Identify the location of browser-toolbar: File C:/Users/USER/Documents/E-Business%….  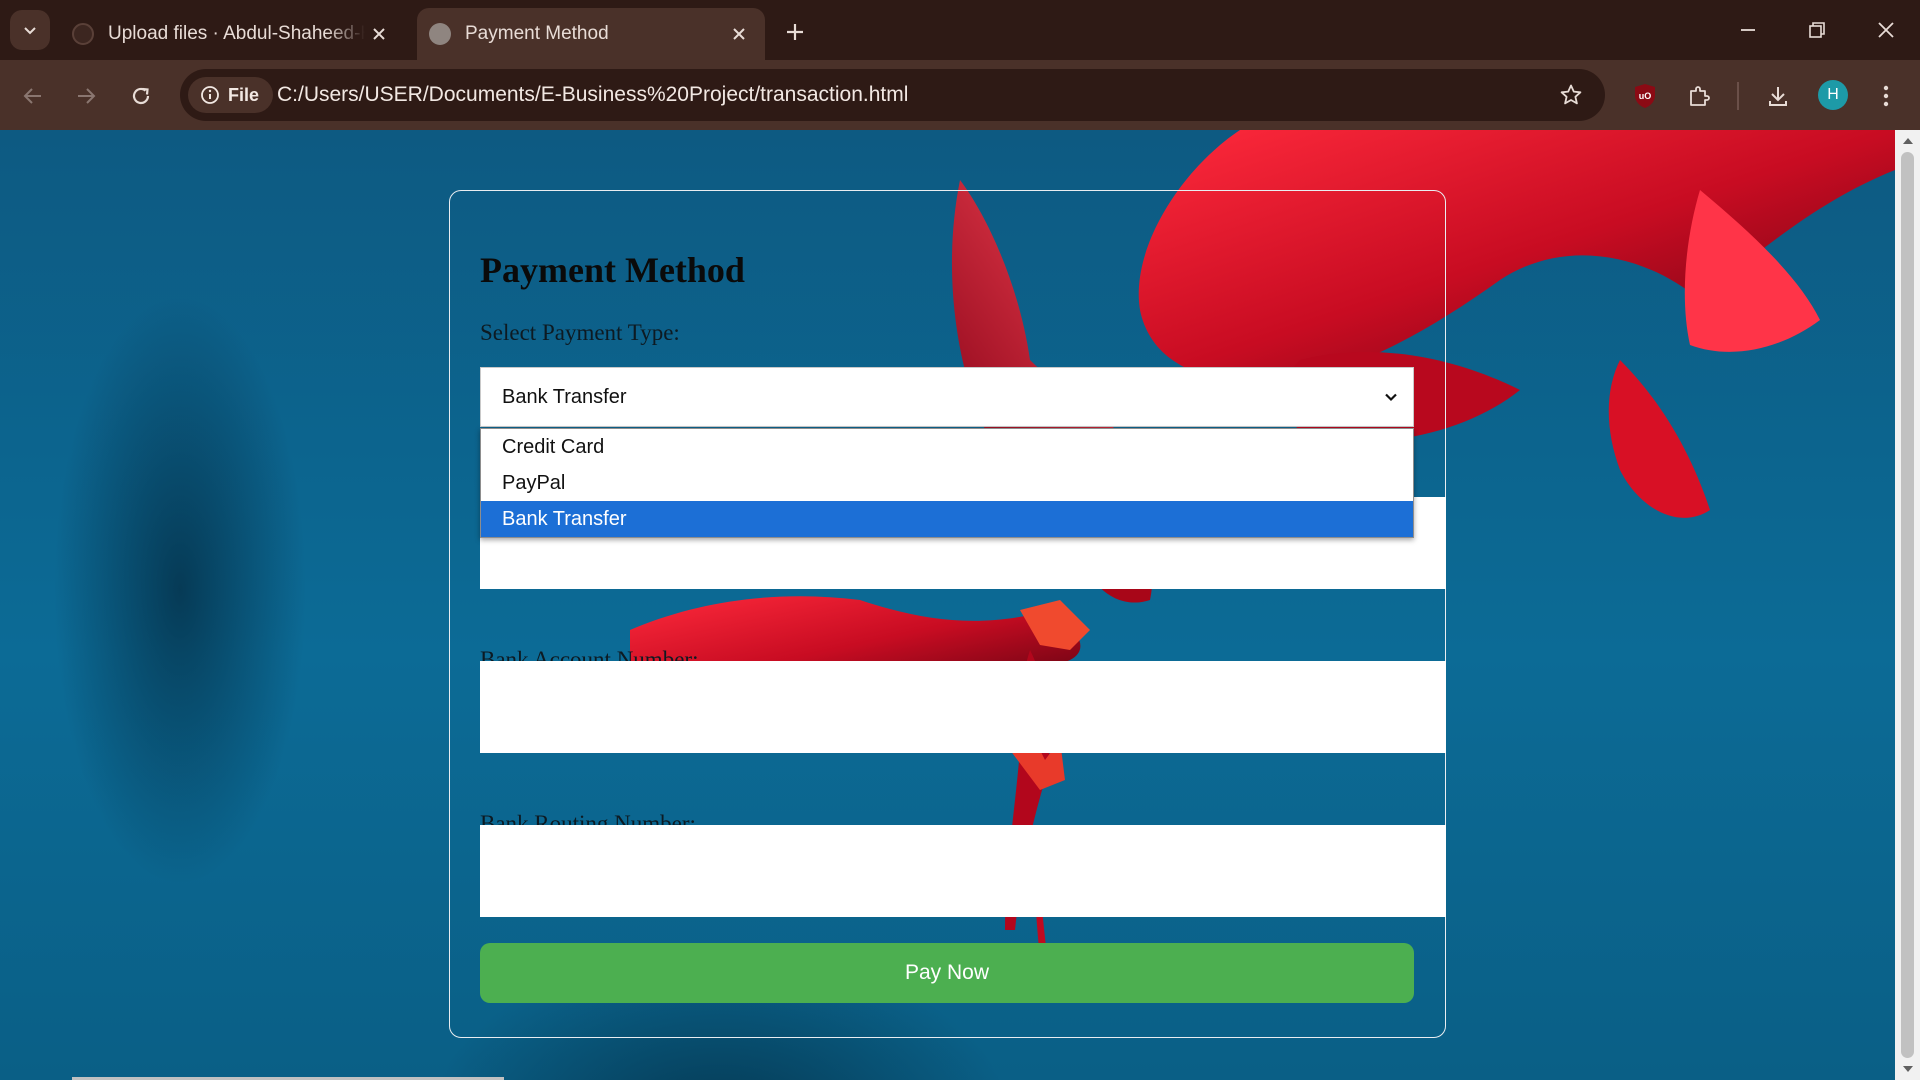
(960, 95).